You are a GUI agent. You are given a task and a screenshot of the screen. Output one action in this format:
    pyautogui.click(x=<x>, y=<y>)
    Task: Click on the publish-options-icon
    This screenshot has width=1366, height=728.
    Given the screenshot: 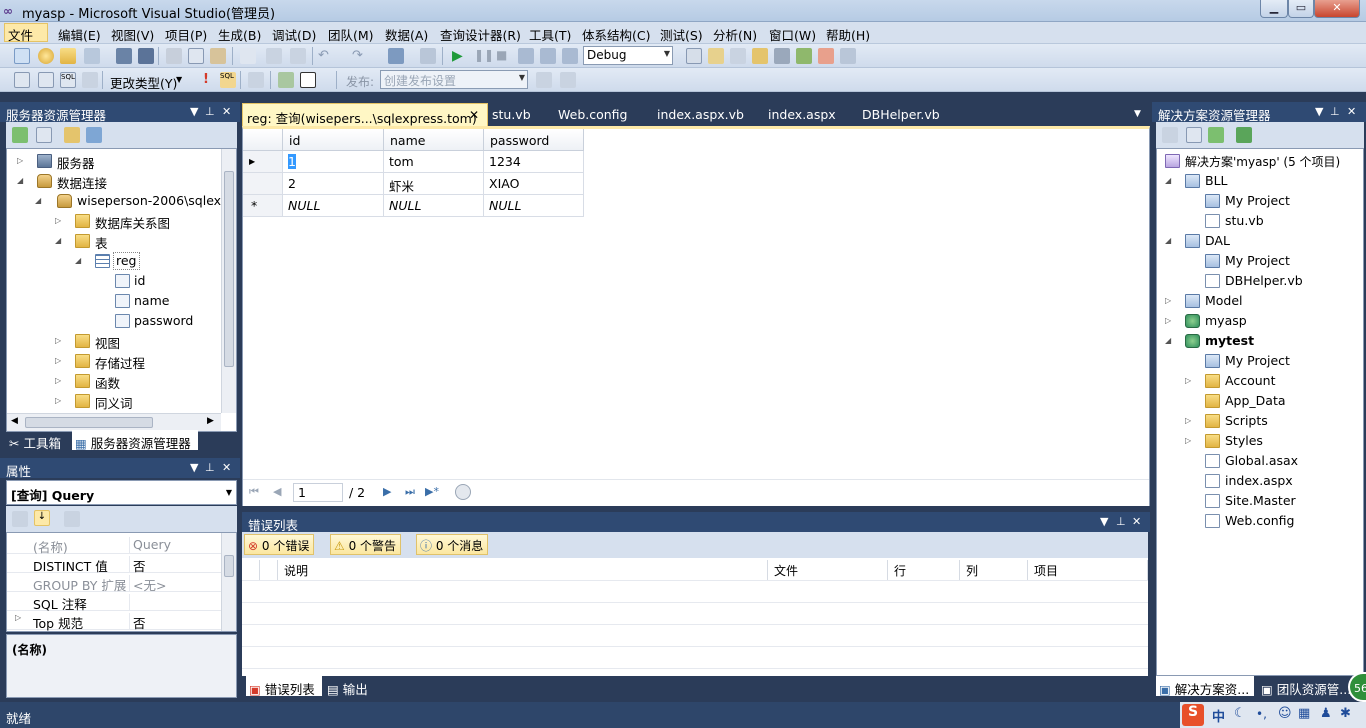 What is the action you would take?
    pyautogui.click(x=568, y=80)
    